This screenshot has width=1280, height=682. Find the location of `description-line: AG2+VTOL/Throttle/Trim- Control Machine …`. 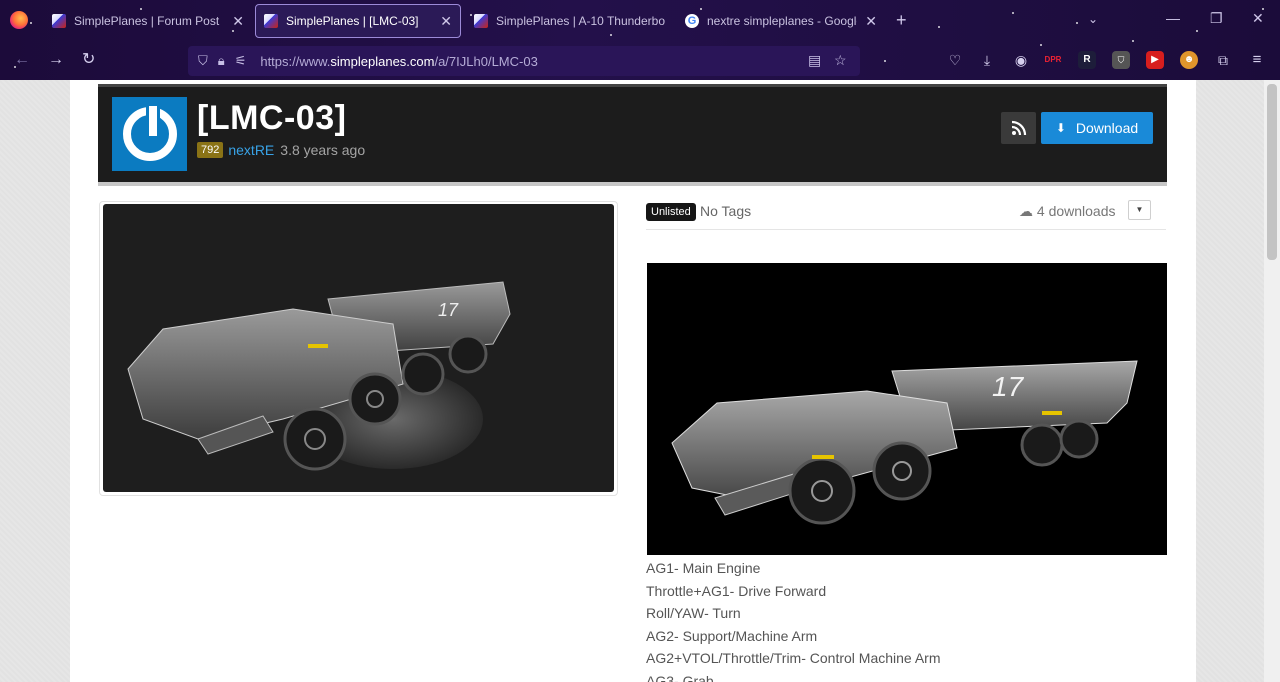

description-line: AG2+VTOL/Throttle/Trim- Control Machine … is located at coordinates (793, 658).